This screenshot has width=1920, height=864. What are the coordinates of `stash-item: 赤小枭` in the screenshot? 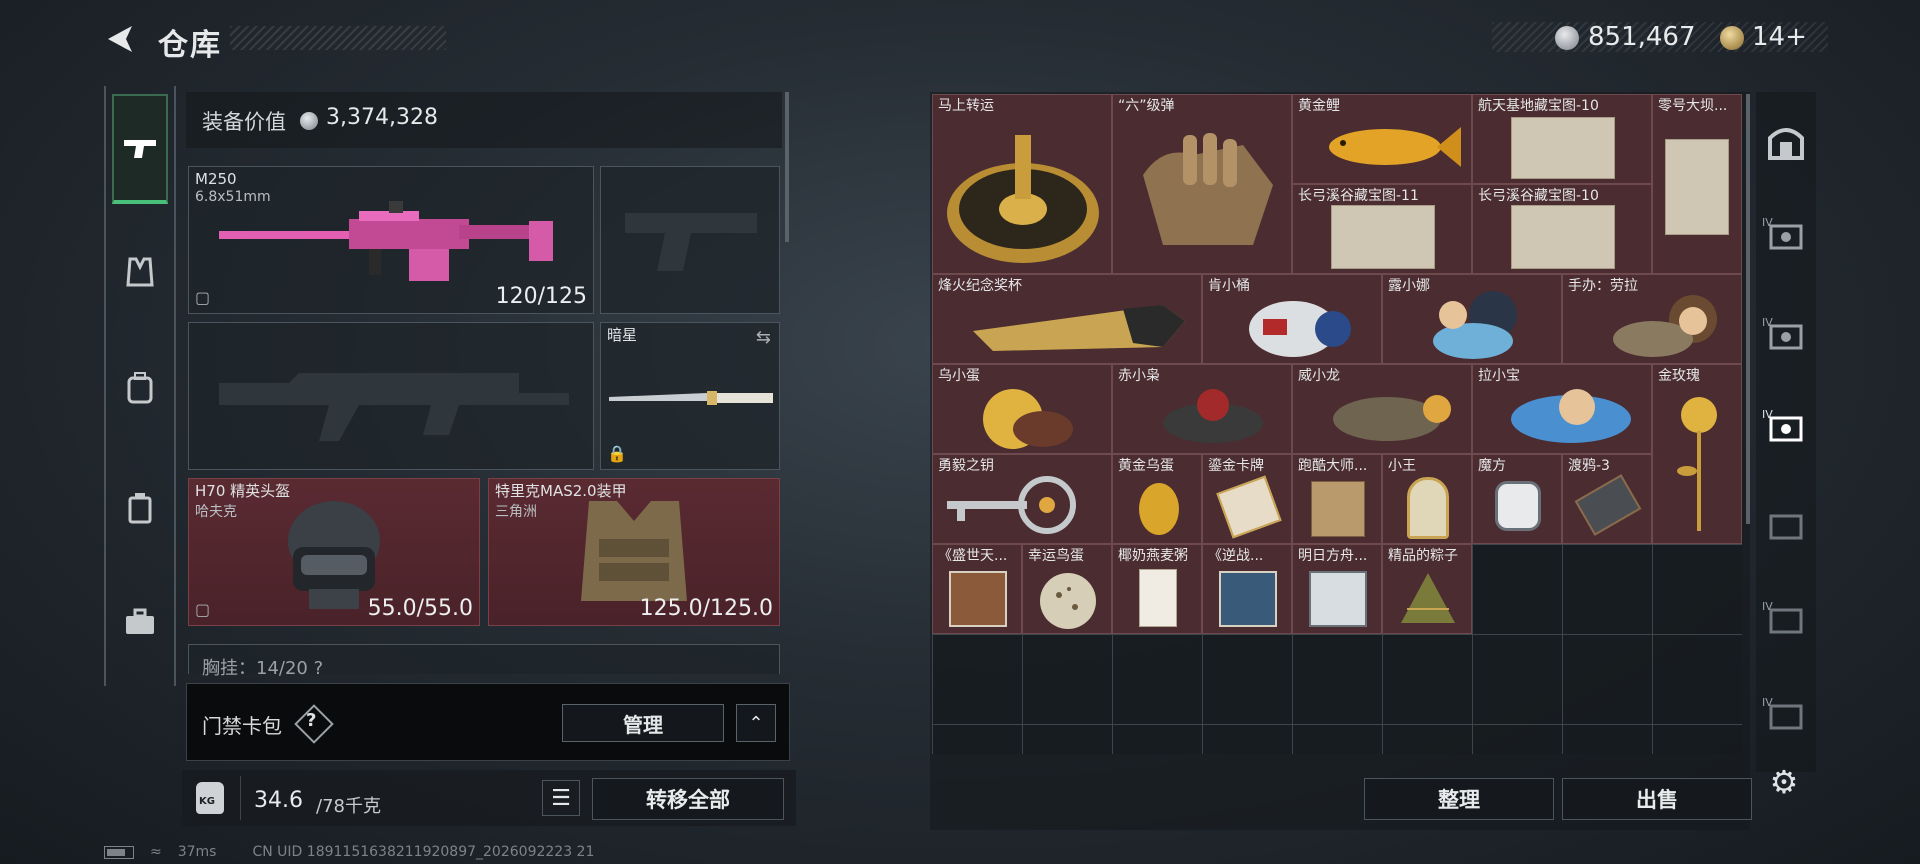 It's located at (1202, 409).